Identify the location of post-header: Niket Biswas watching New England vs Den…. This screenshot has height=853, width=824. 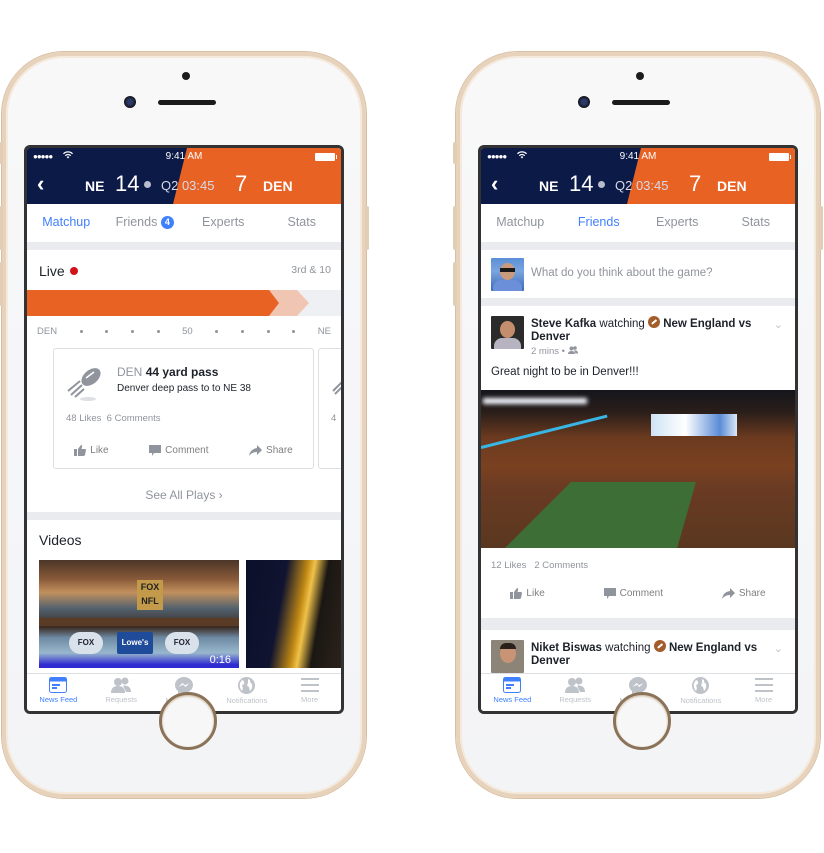
(646, 654).